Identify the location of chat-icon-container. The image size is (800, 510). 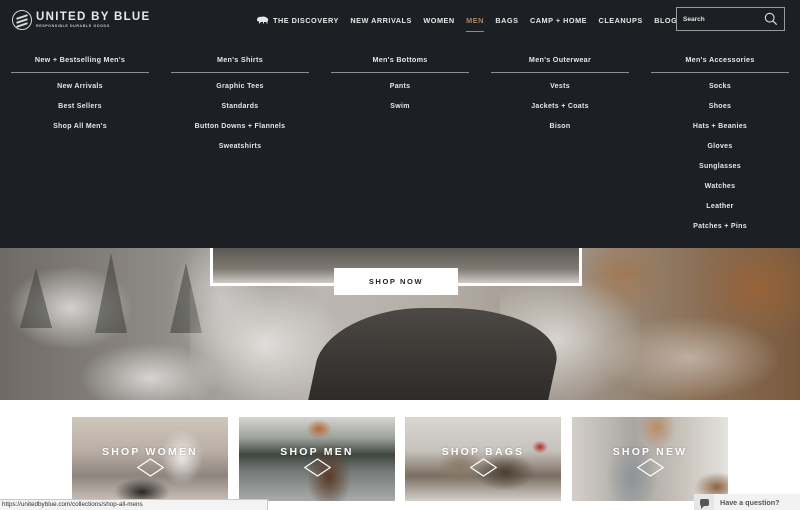
(704, 502).